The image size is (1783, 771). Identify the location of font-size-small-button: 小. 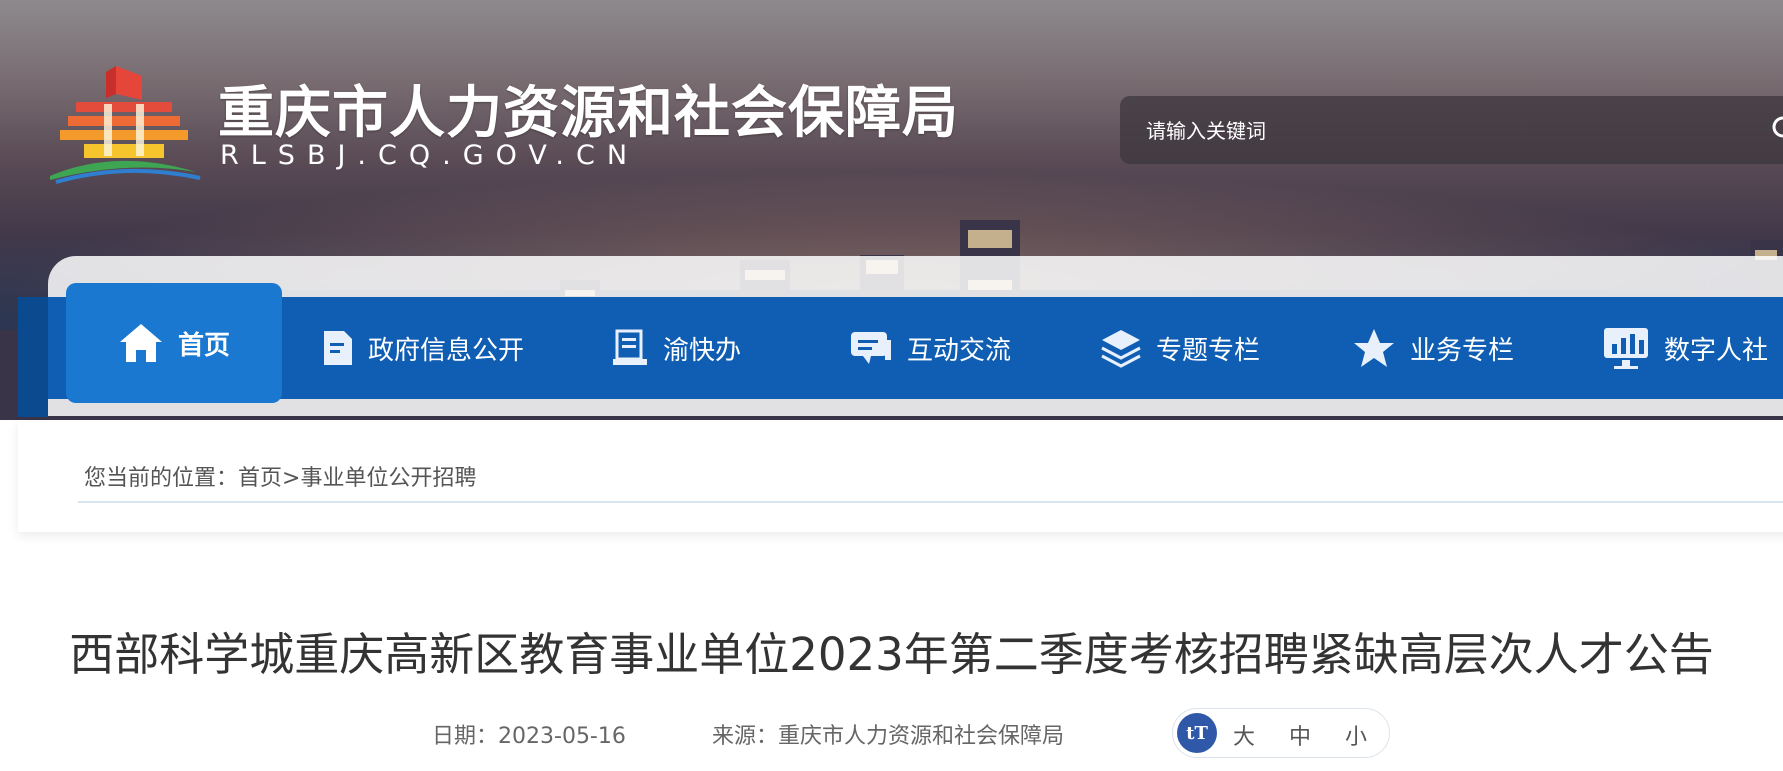
(1356, 735).